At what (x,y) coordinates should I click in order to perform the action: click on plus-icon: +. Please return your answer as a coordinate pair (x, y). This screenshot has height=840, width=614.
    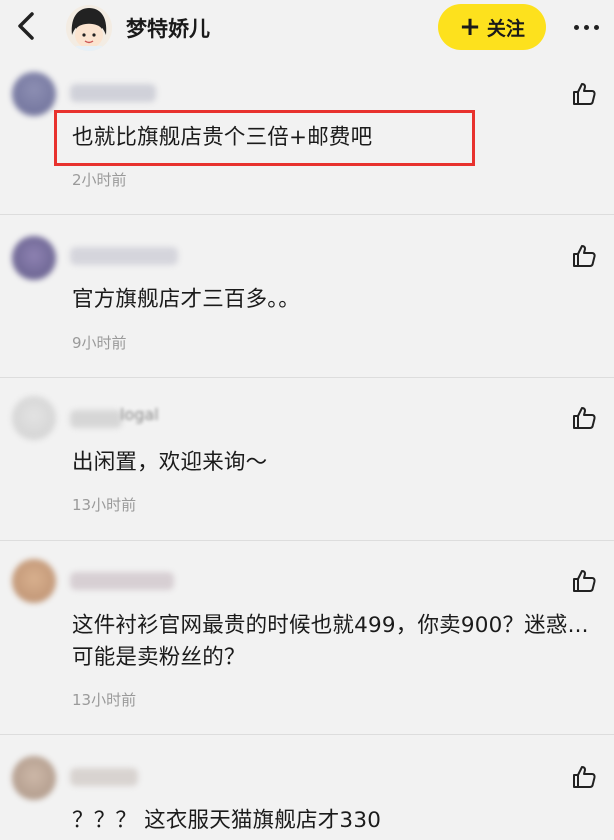
    Looking at the image, I should click on (470, 27).